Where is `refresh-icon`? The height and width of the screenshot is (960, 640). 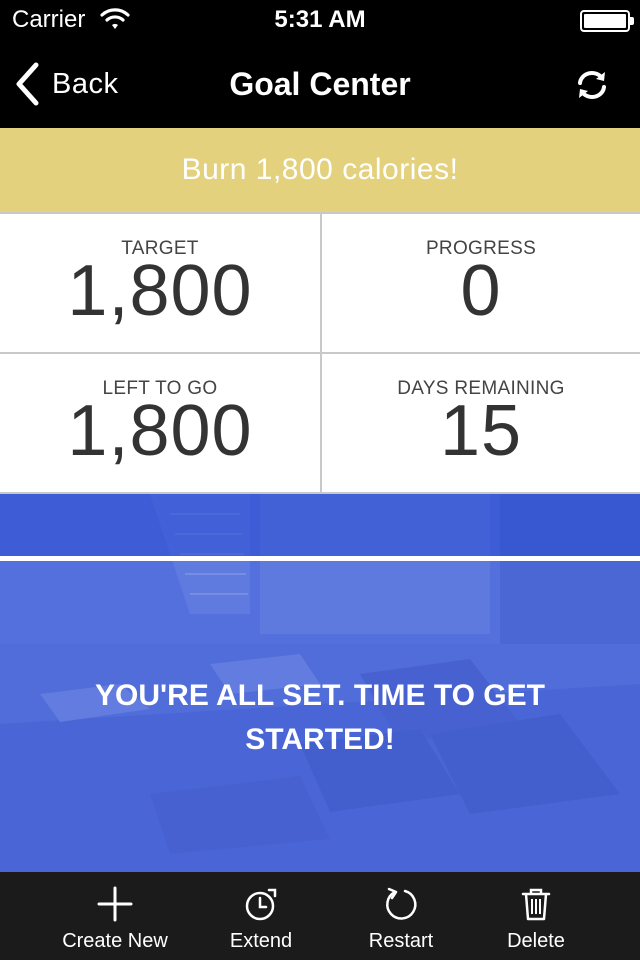 refresh-icon is located at coordinates (592, 85).